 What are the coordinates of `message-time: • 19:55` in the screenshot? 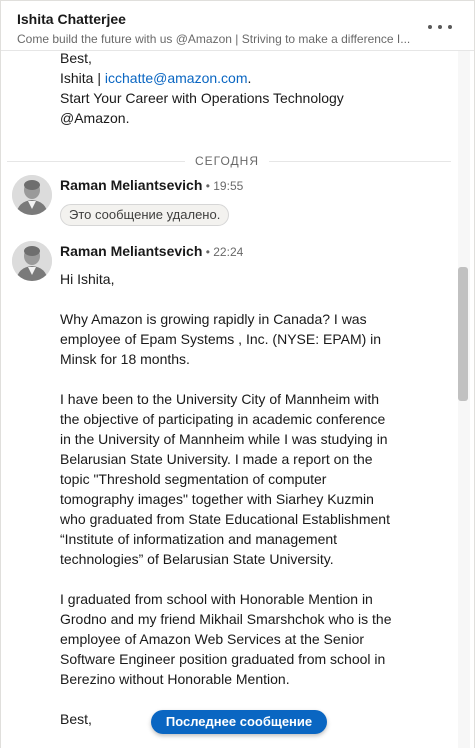 It's located at (223, 186).